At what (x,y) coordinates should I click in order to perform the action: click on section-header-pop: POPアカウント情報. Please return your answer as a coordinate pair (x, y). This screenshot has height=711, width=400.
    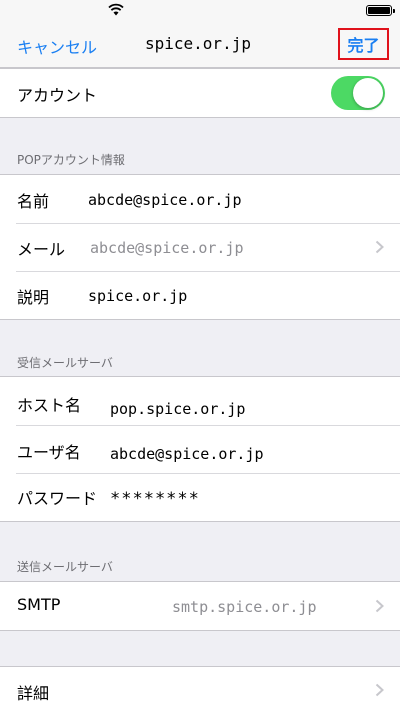
    Looking at the image, I should click on (71, 160).